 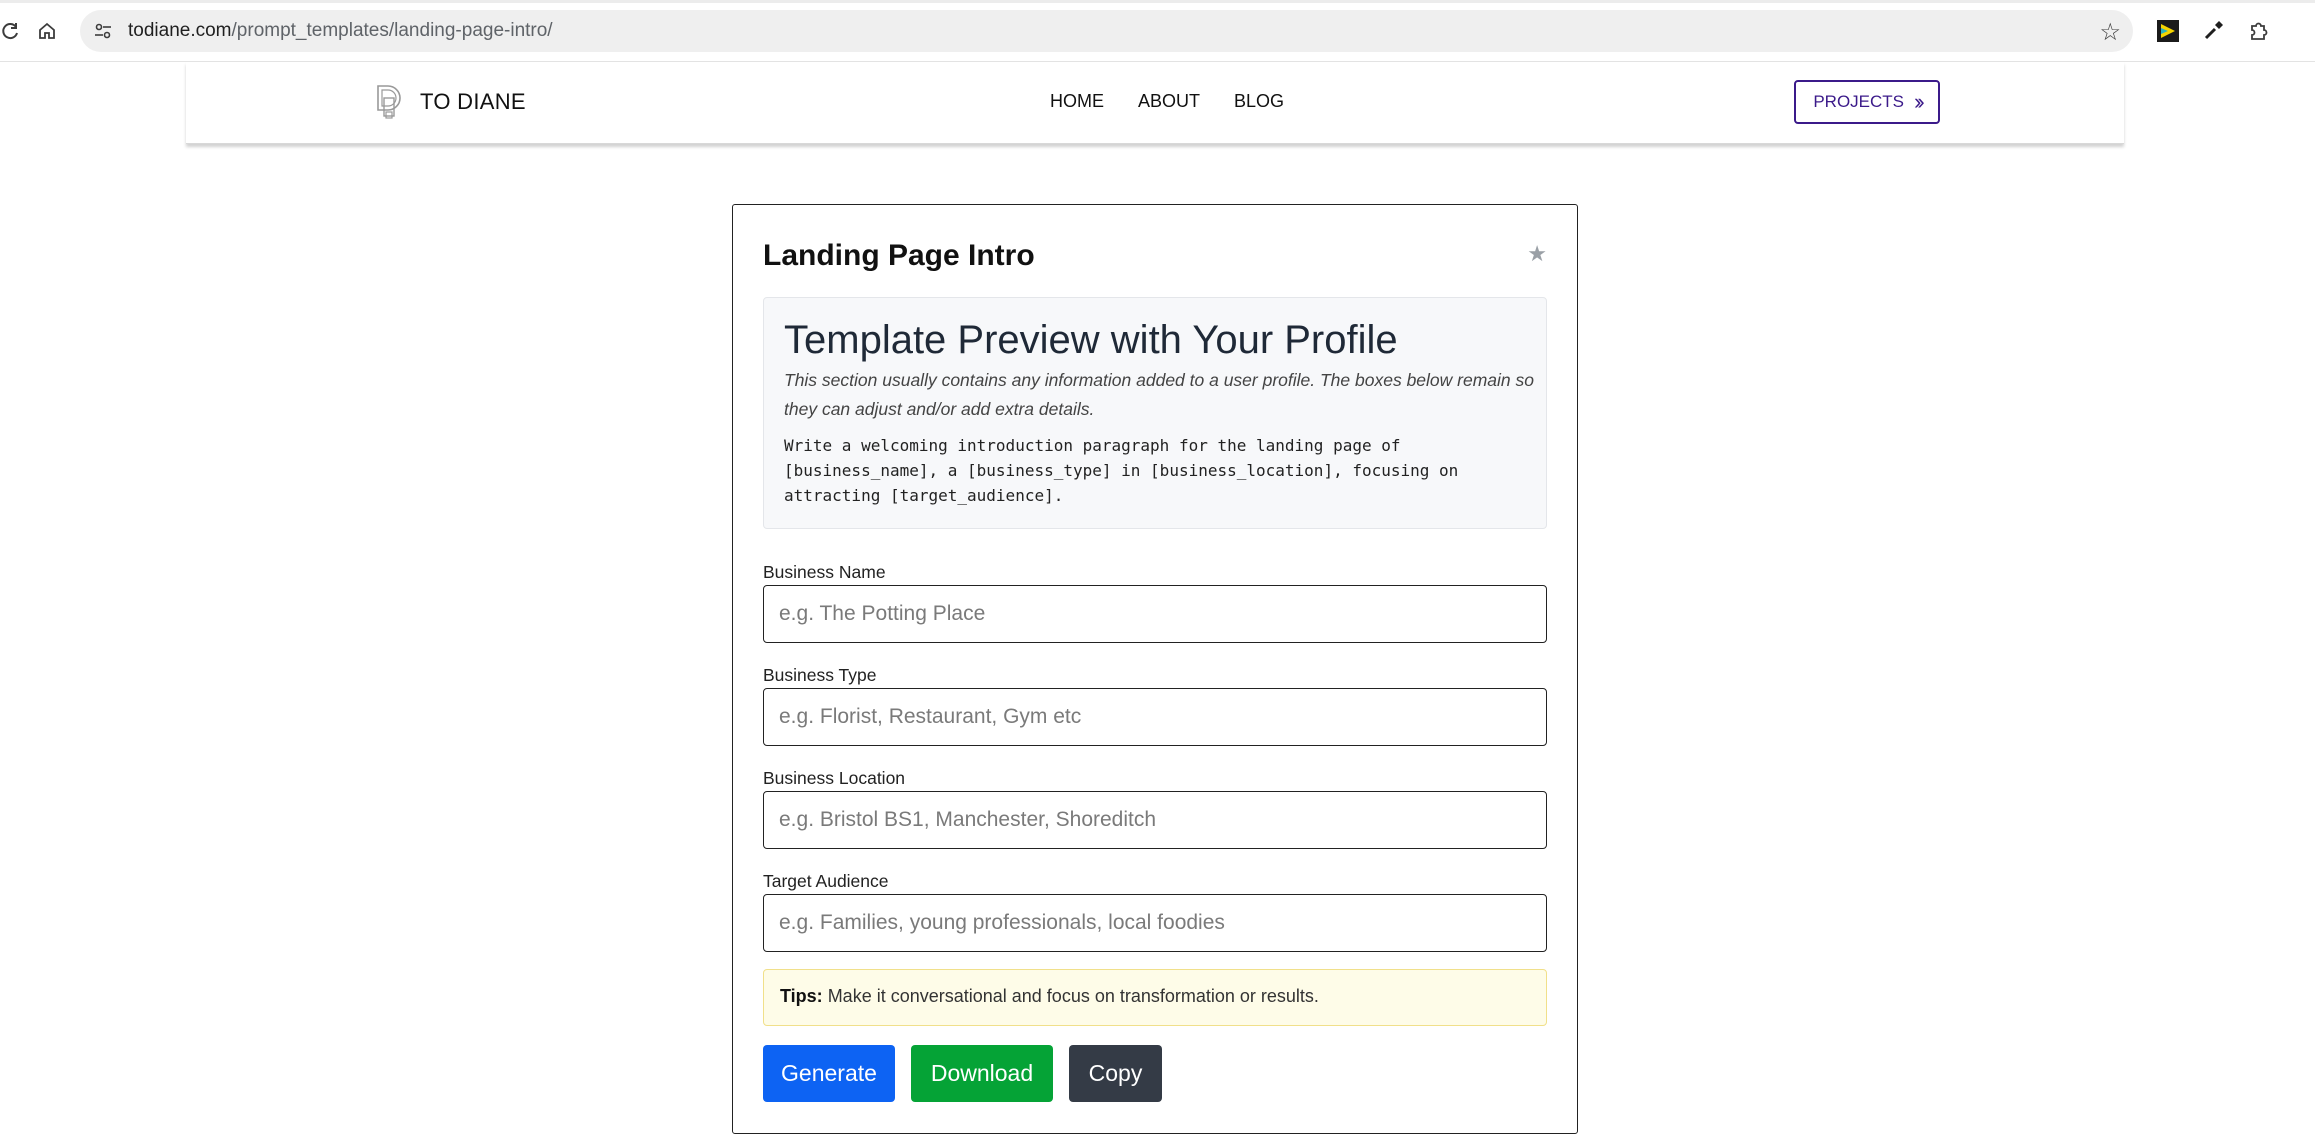 What do you see at coordinates (1537, 254) in the screenshot?
I see `favorite-star-icon: ★` at bounding box center [1537, 254].